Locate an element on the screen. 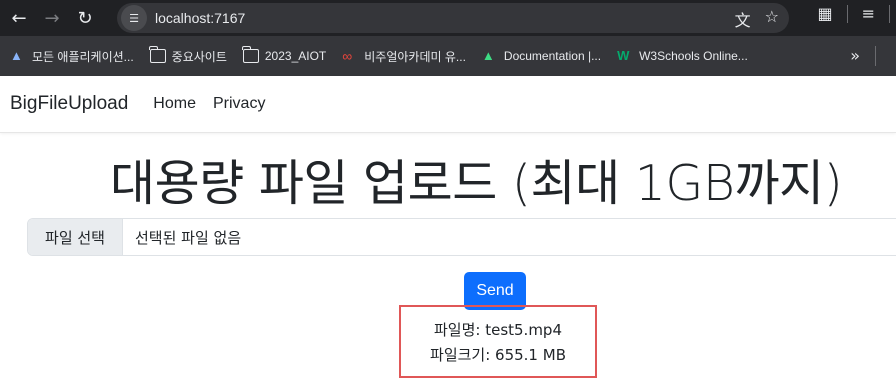 This screenshot has height=386, width=896. forward-icon: → is located at coordinates (52, 18).